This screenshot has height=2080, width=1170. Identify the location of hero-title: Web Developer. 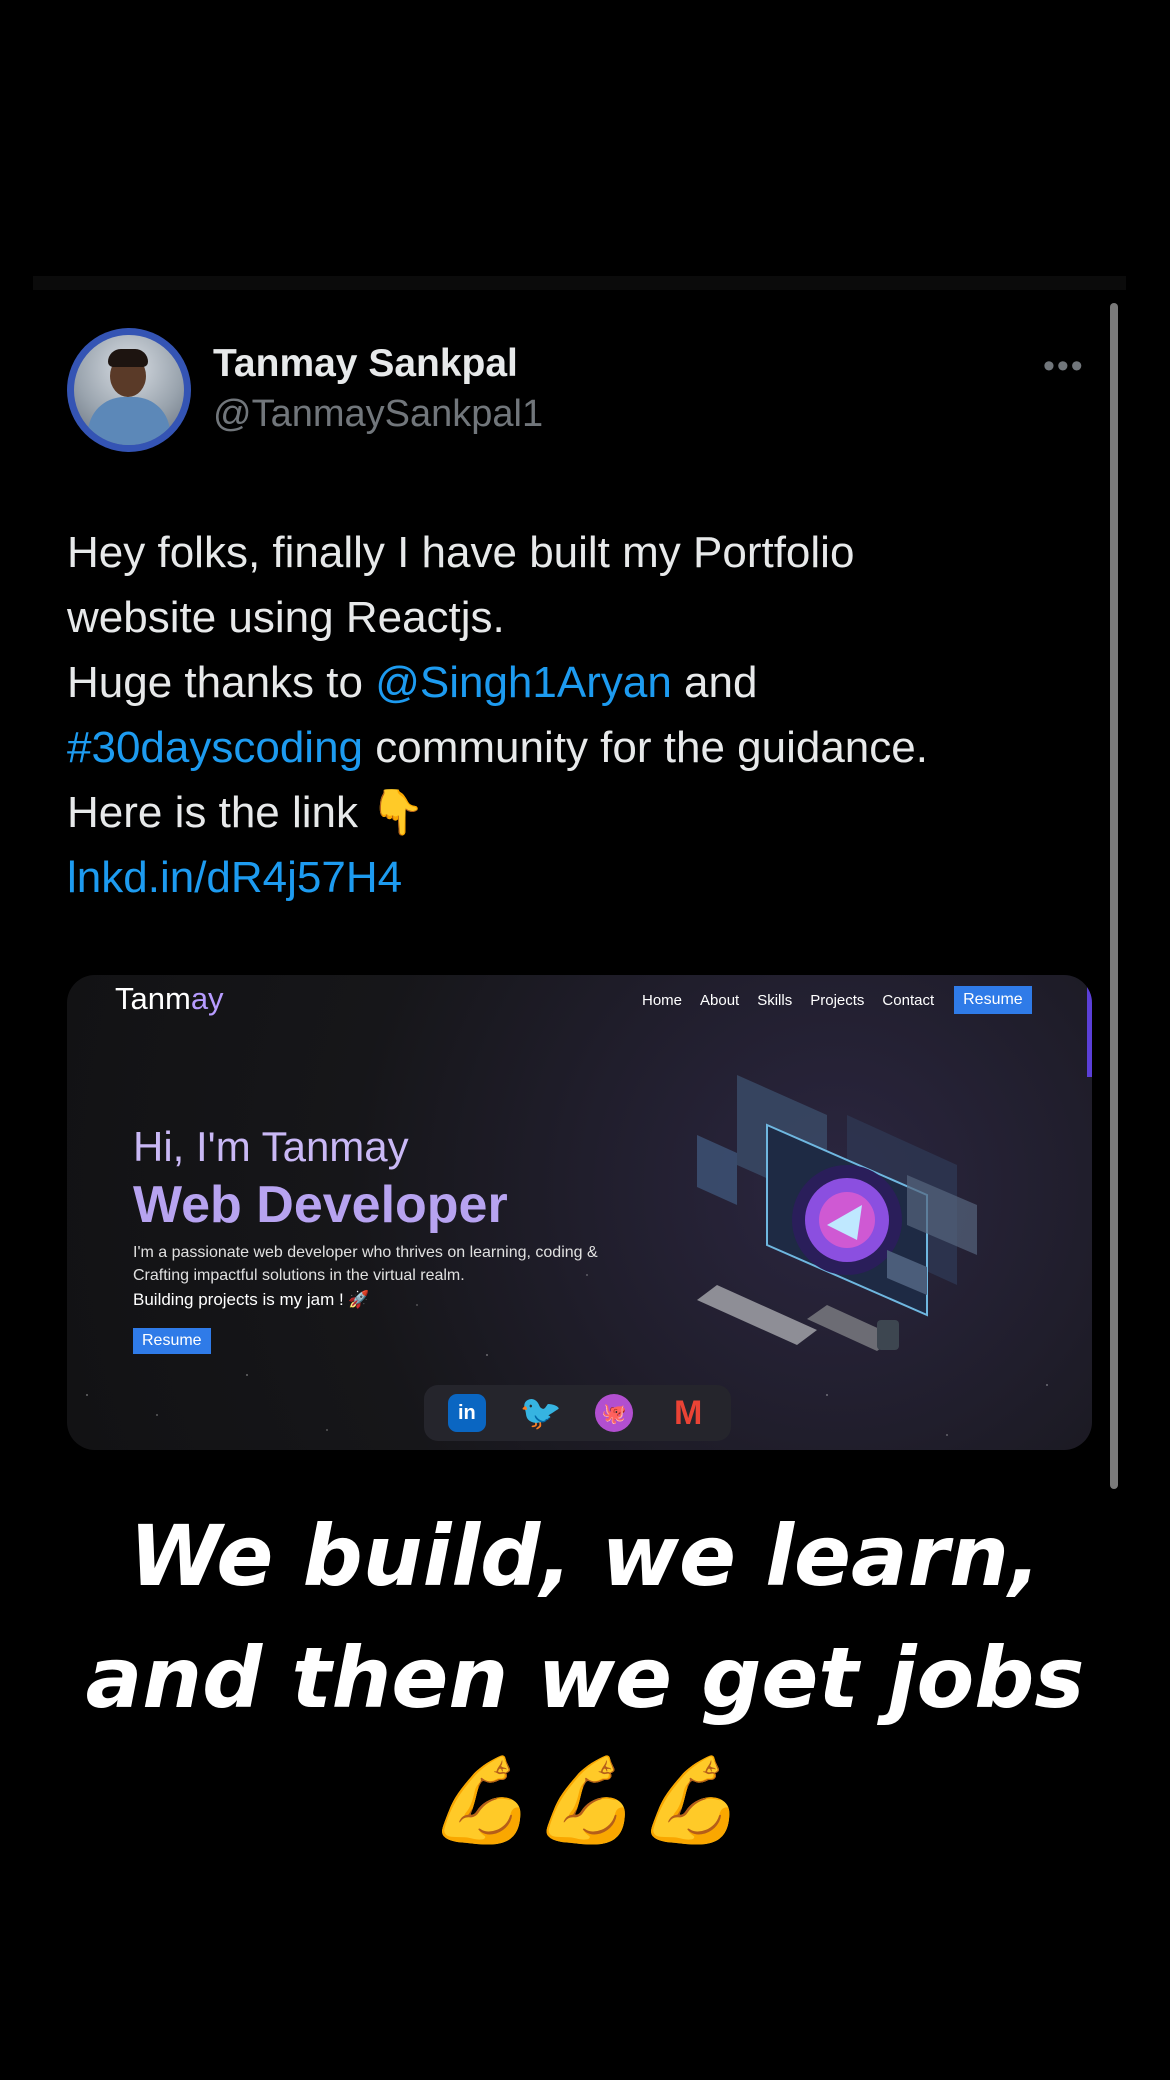
(320, 1205).